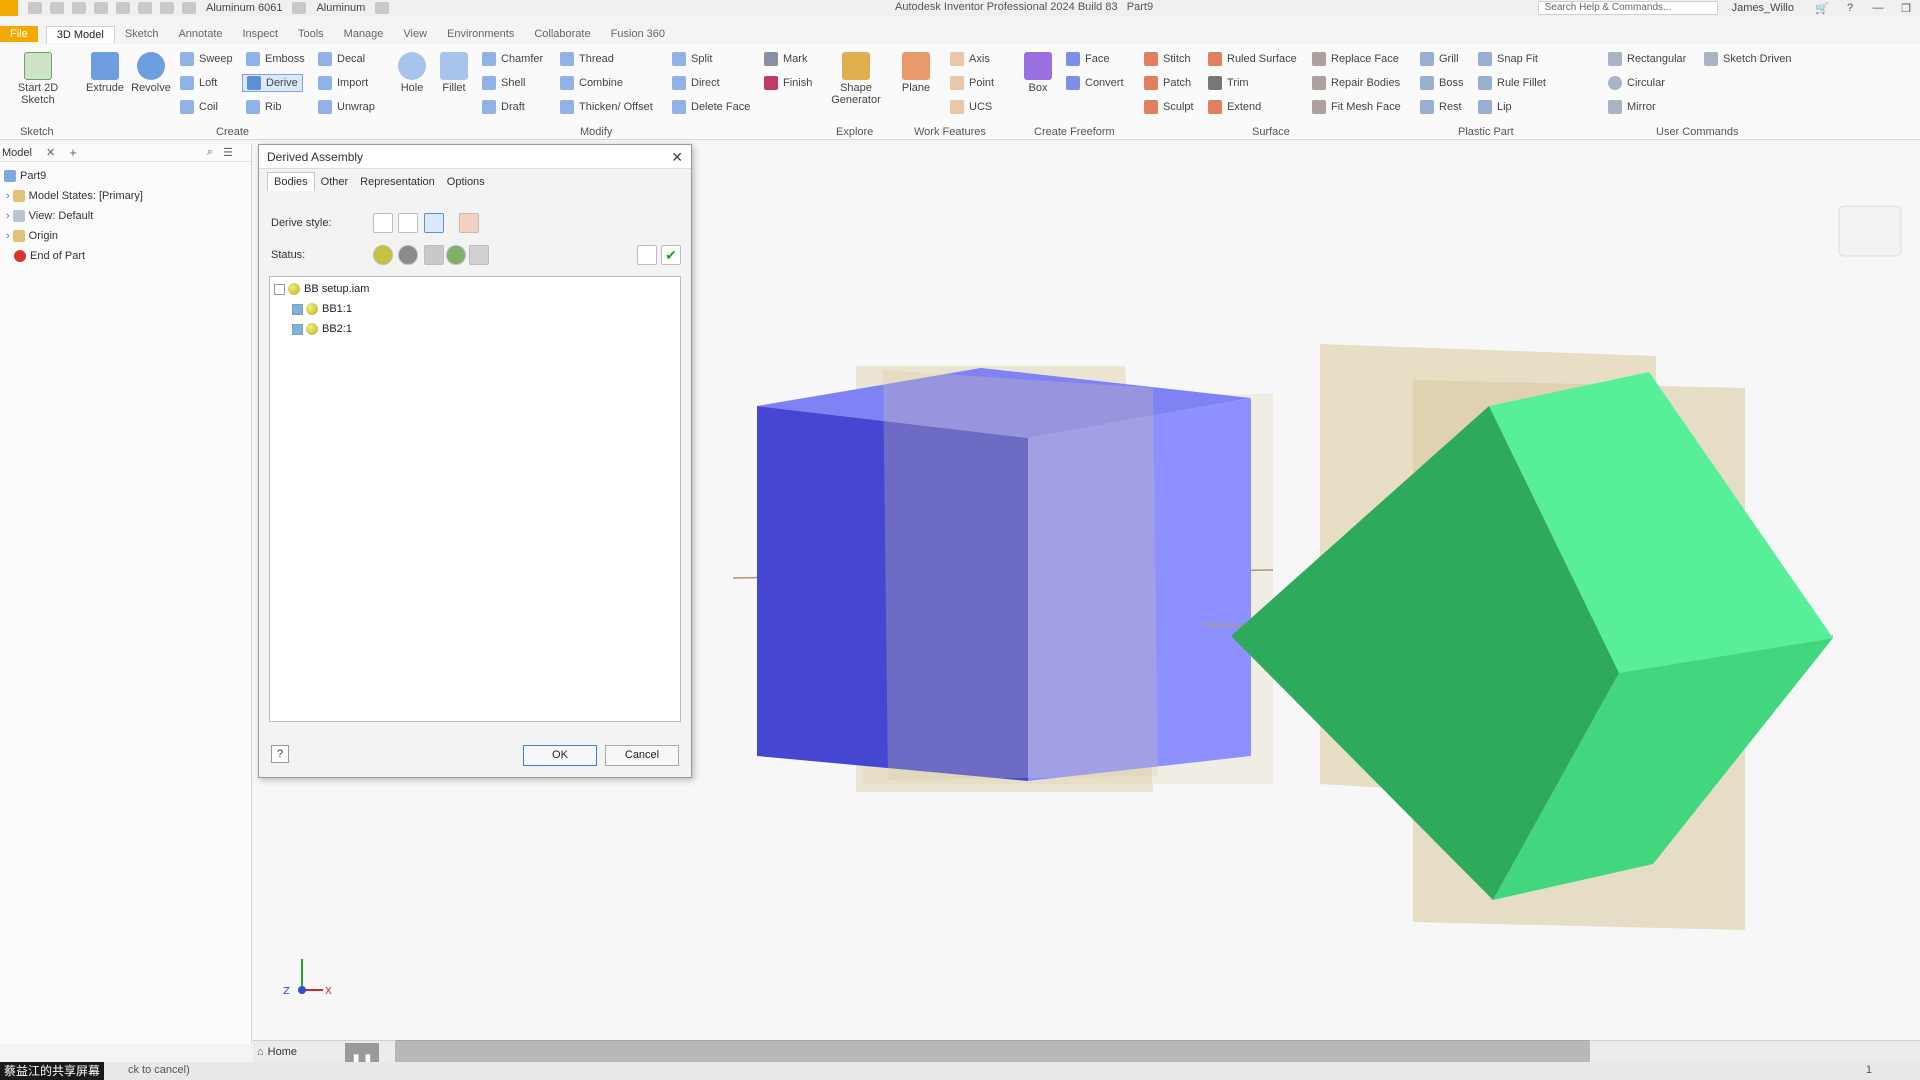  What do you see at coordinates (49, 216) in the screenshot?
I see `tree-item-view: › View: Default` at bounding box center [49, 216].